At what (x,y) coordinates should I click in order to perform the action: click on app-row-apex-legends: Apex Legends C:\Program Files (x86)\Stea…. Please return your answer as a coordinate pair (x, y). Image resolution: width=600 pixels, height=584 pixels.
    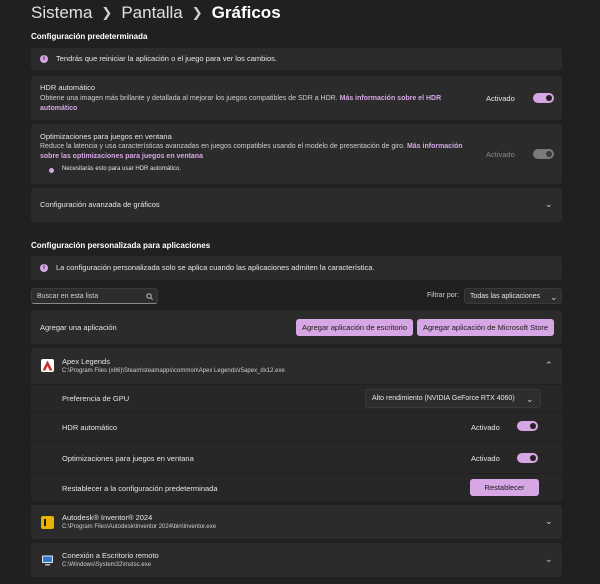
    Looking at the image, I should click on (296, 366).